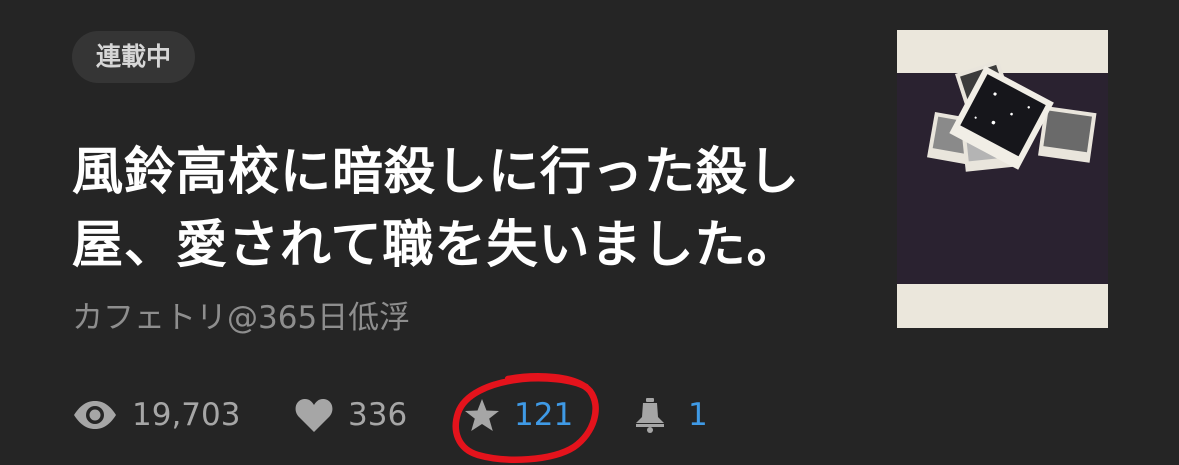 The height and width of the screenshot is (465, 1179). I want to click on reactions-stat: 1, so click(671, 415).